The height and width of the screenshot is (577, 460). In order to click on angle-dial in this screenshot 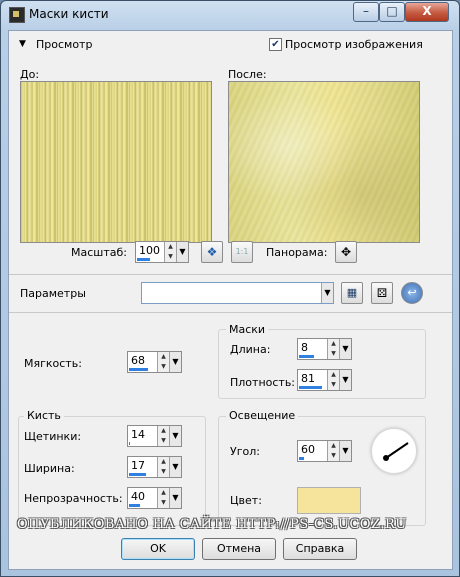, I will do `click(394, 451)`.